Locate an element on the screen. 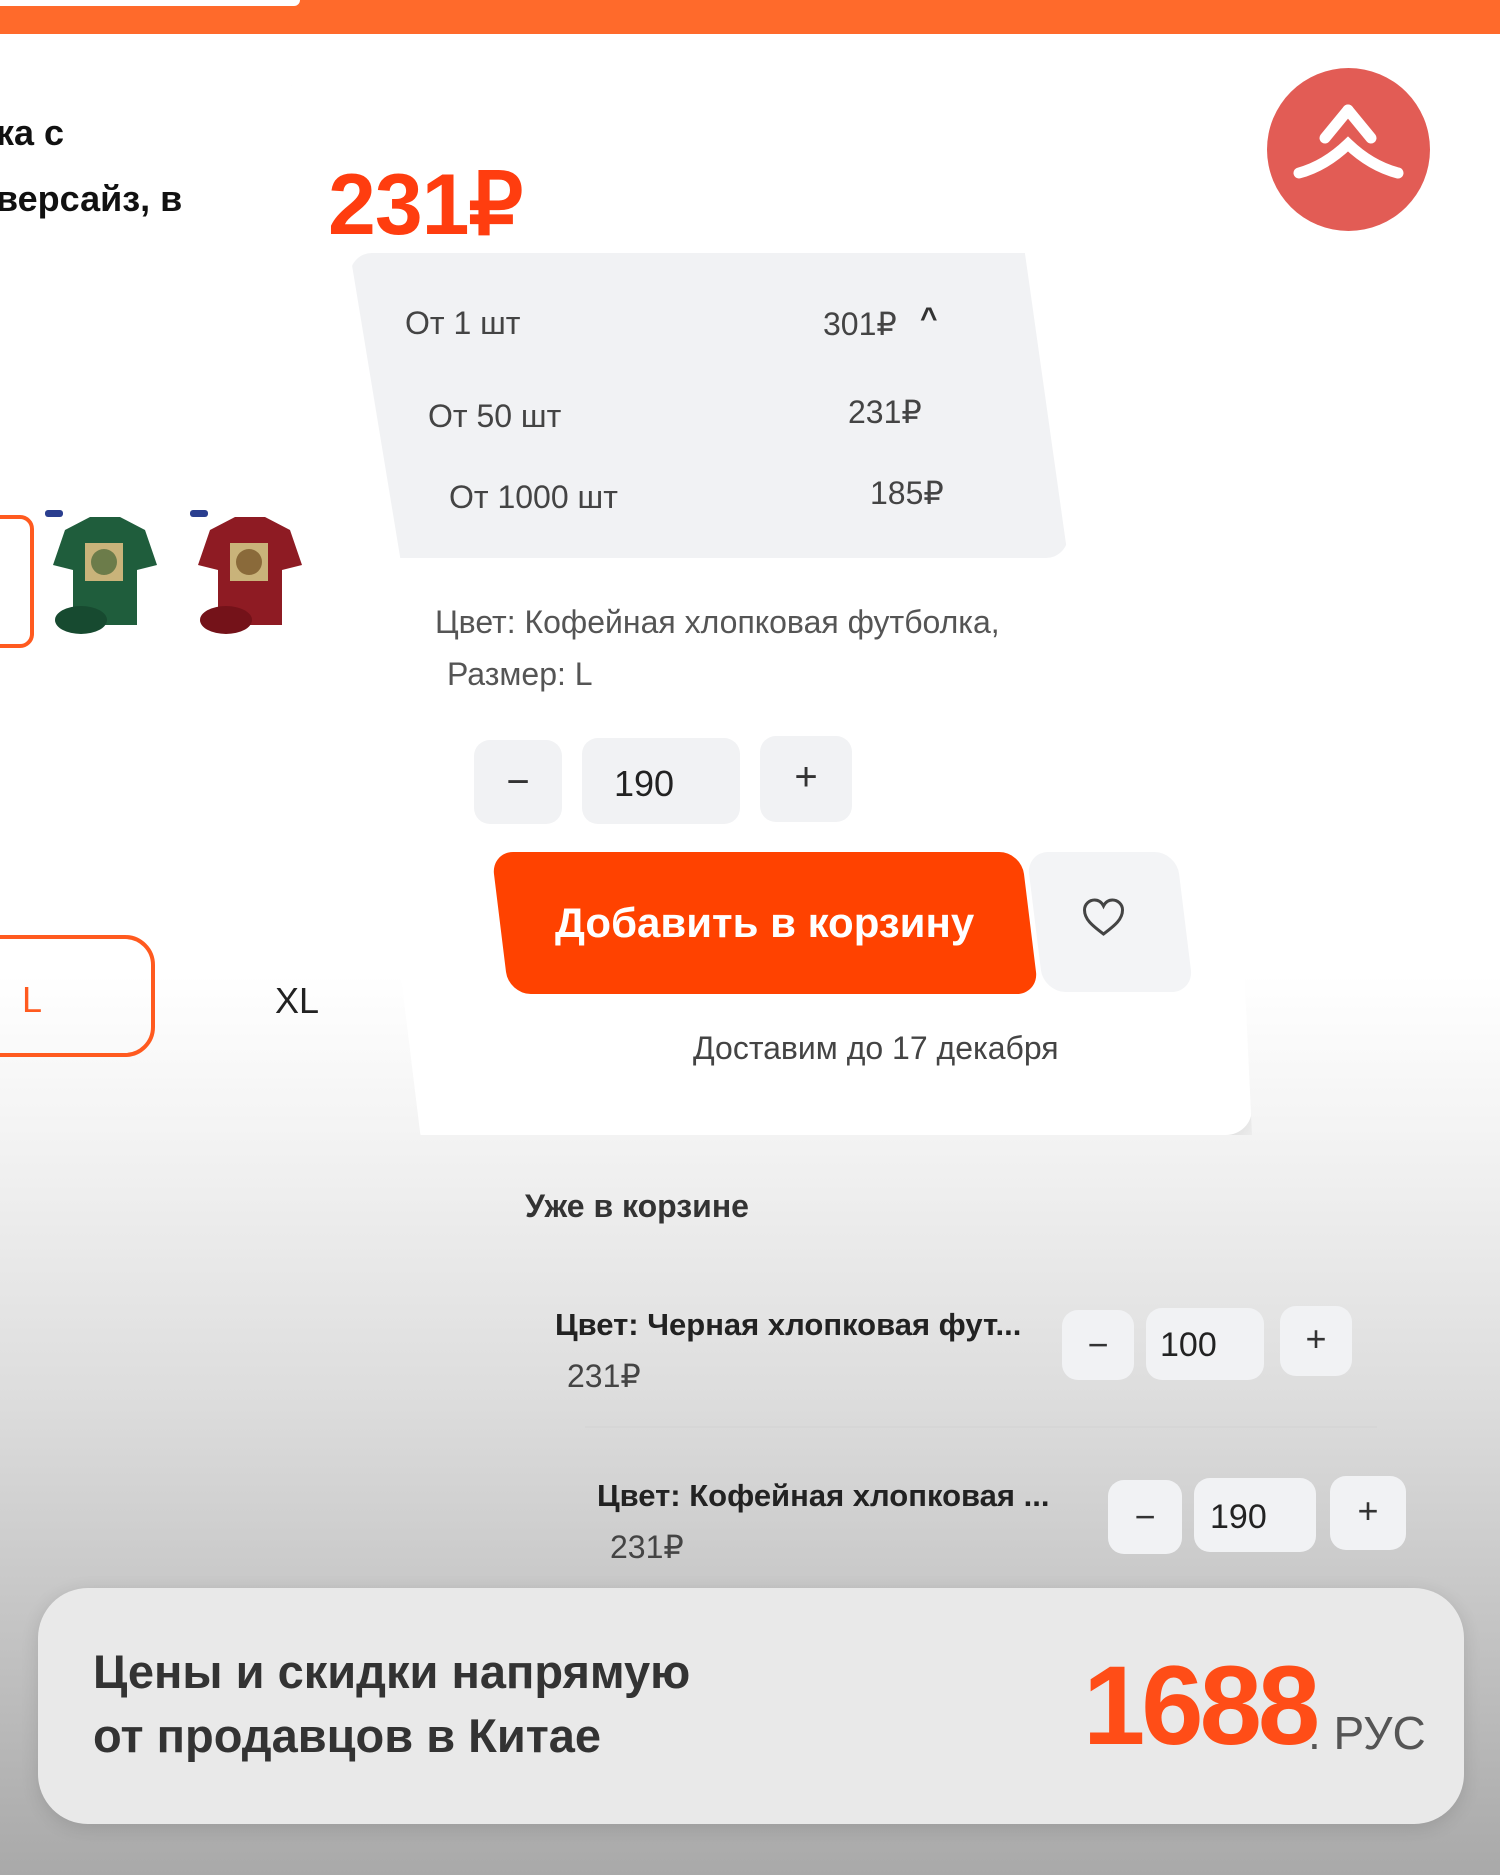 This screenshot has height=1875, width=1500. top-bar-notch is located at coordinates (150, 3).